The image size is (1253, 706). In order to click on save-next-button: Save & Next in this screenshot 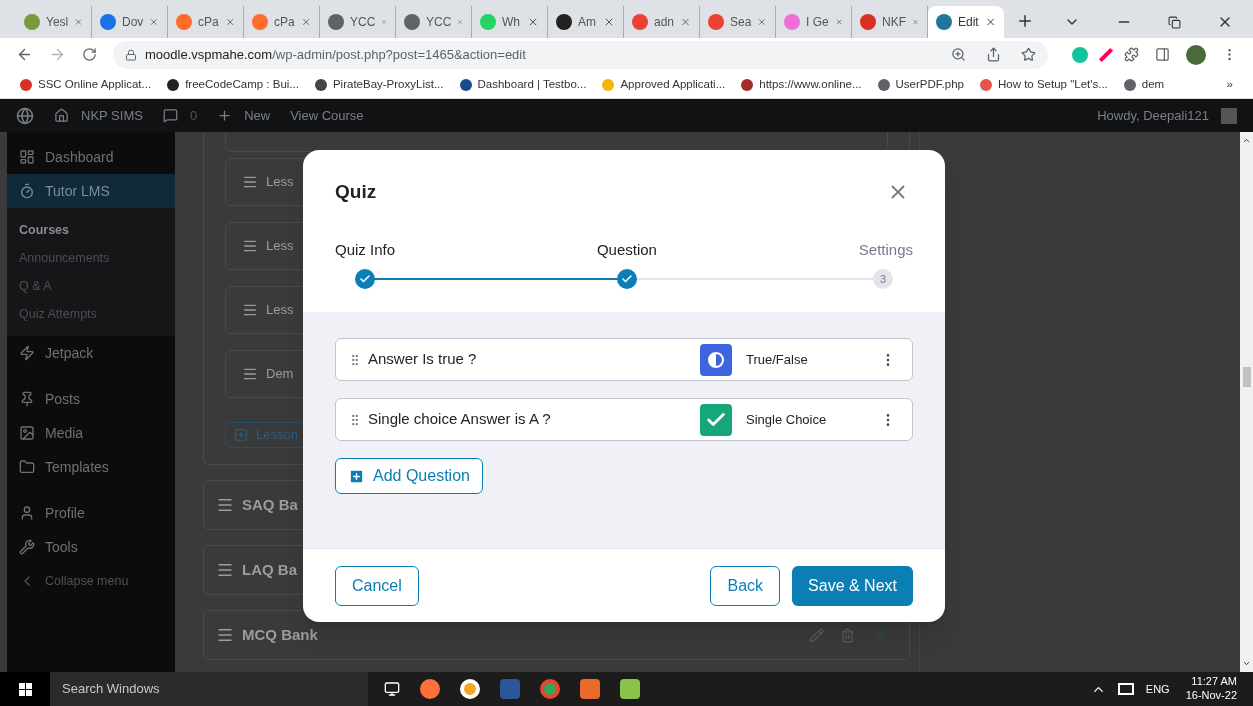, I will do `click(852, 585)`.